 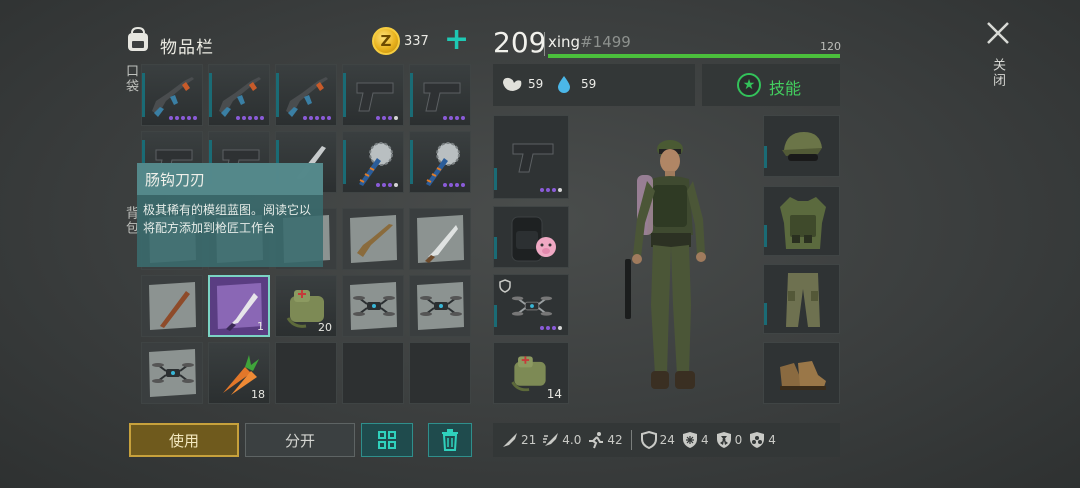 What do you see at coordinates (187, 48) in the screenshot?
I see `inventory-title: 物品栏` at bounding box center [187, 48].